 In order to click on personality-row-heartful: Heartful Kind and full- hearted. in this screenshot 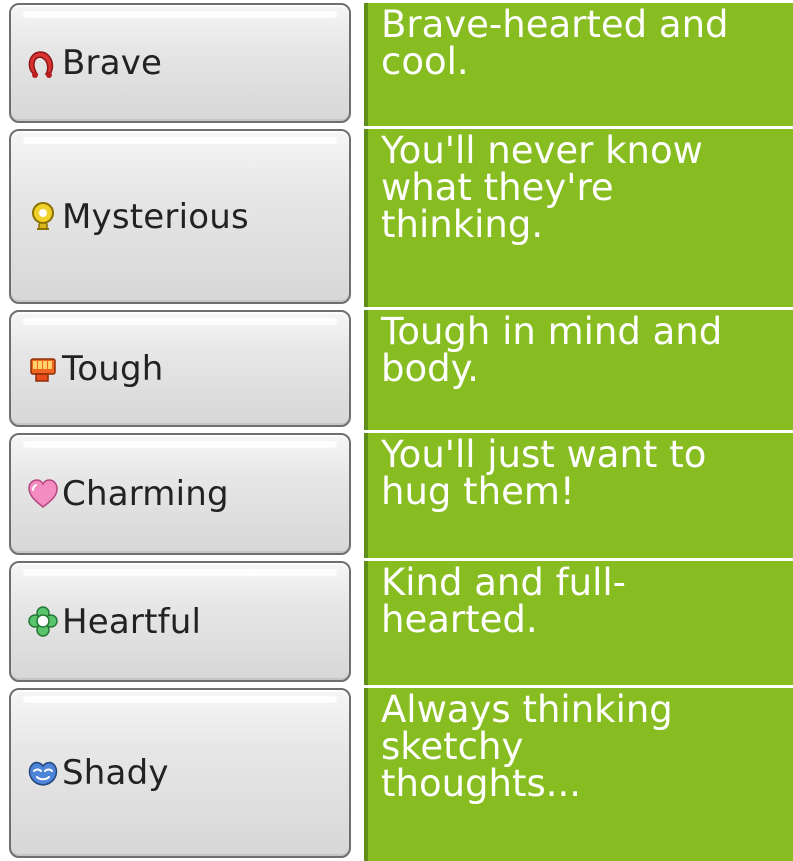, I will do `click(396, 621)`.